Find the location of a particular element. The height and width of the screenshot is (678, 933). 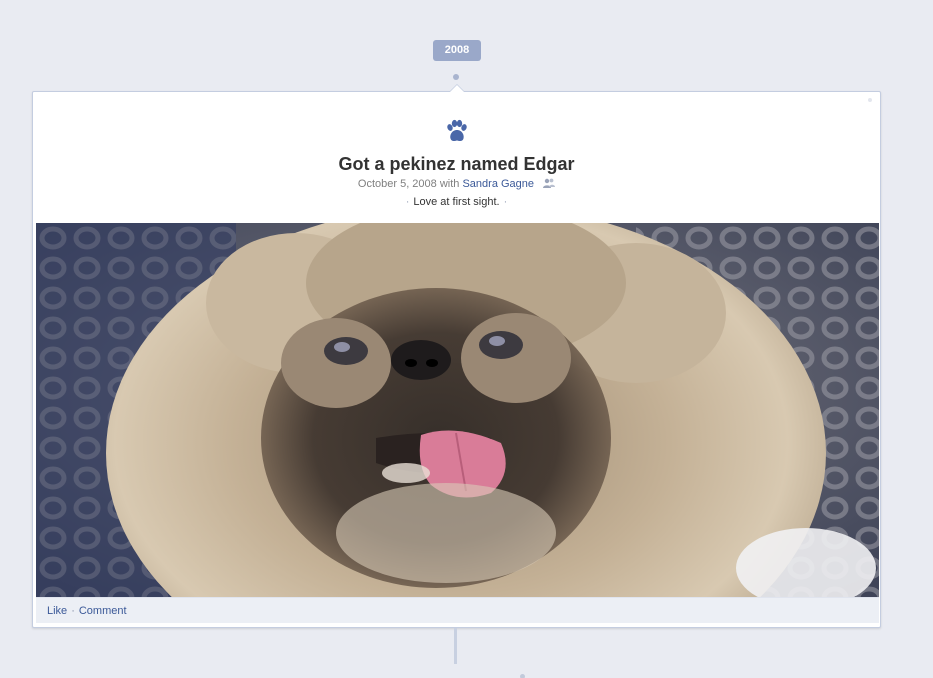

timeline-spine-dot is located at coordinates (456, 77).